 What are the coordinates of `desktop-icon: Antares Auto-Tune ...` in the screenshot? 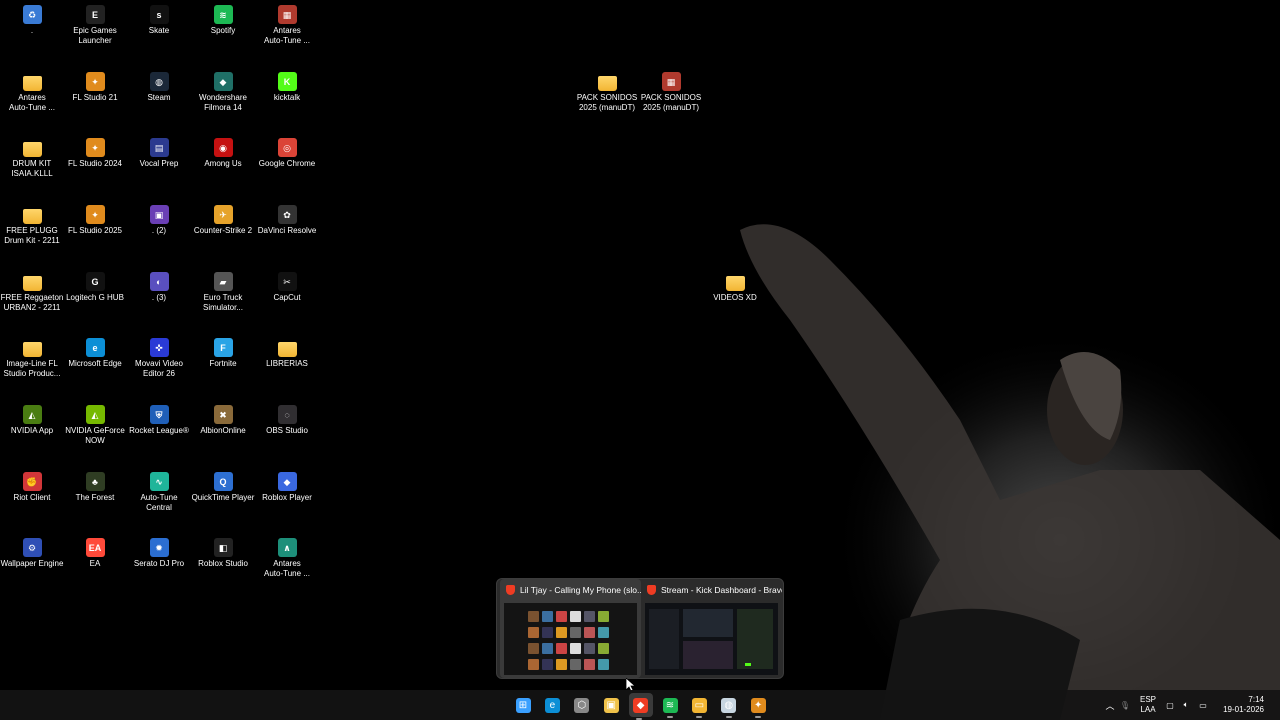 It's located at (32, 92).